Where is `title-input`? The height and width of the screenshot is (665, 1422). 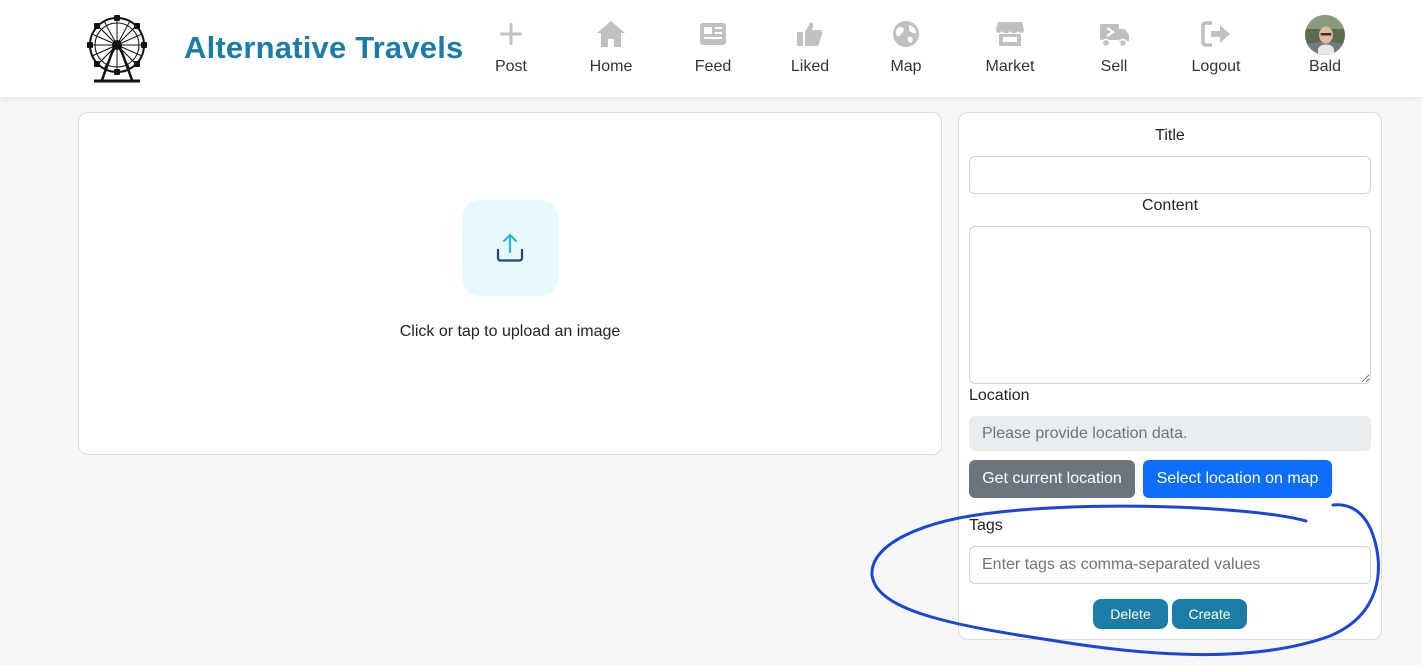
title-input is located at coordinates (1170, 175).